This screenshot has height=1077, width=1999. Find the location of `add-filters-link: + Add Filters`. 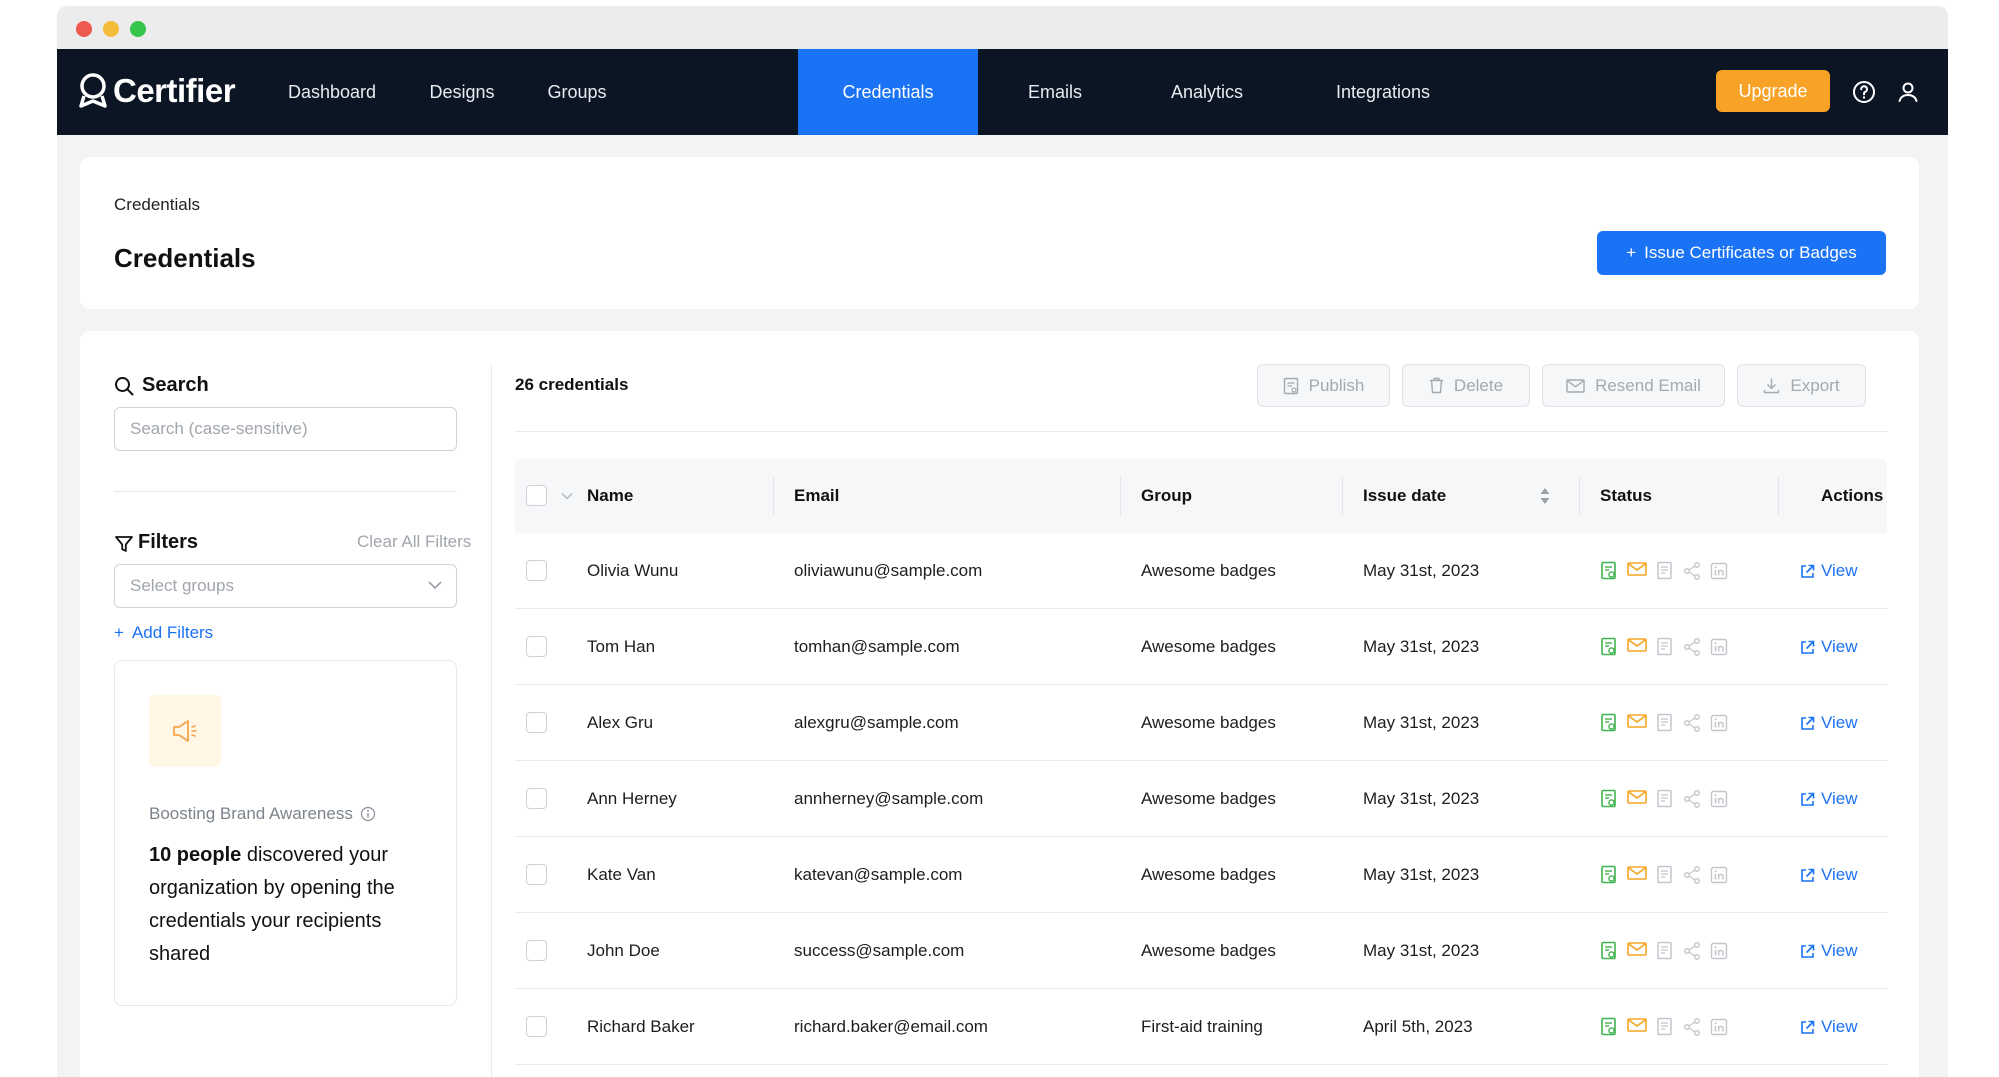

add-filters-link: + Add Filters is located at coordinates (163, 633).